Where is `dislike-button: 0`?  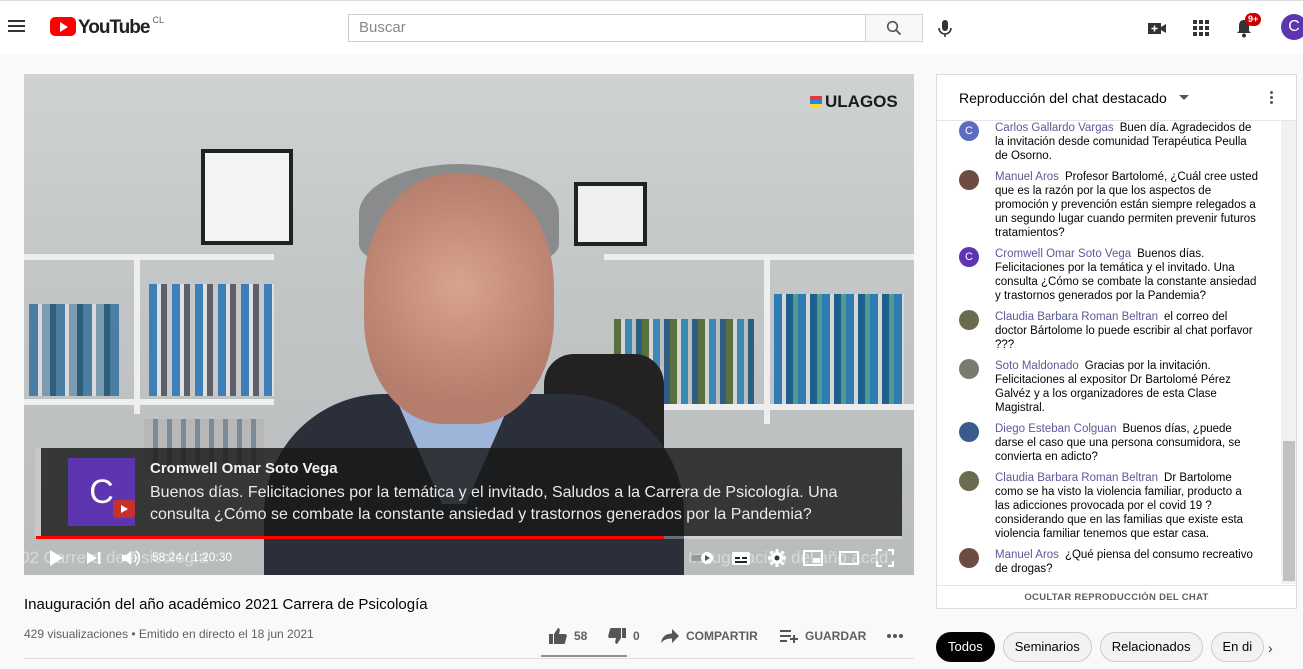
dislike-button: 0 is located at coordinates (623, 636).